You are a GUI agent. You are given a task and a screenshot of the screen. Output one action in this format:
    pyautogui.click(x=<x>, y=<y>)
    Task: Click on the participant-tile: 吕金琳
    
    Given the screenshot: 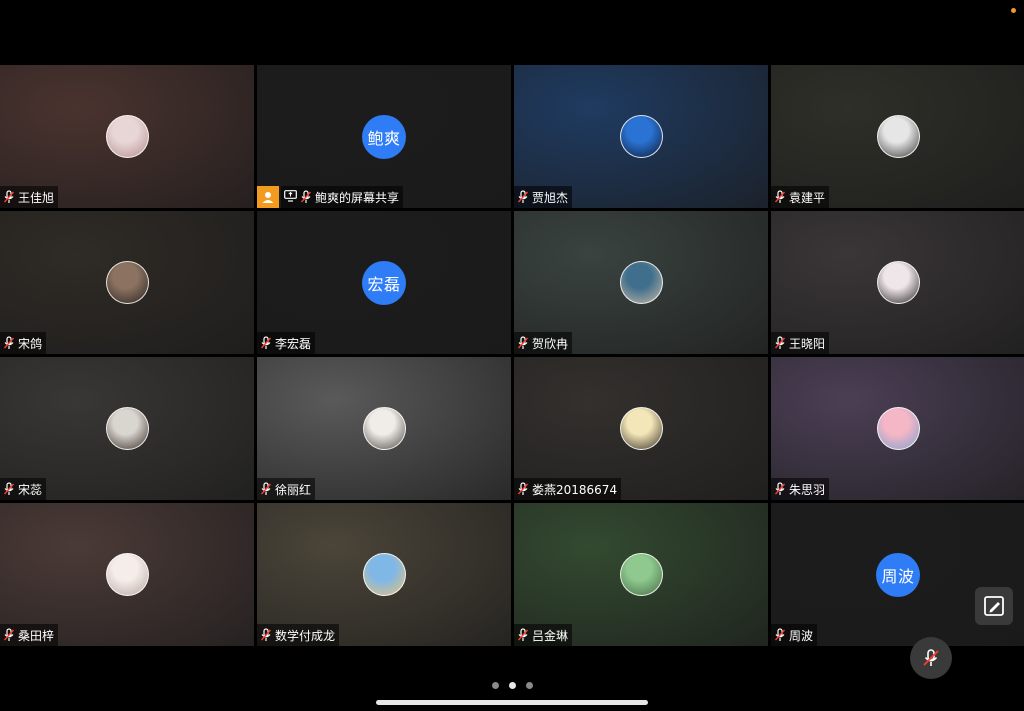 What is the action you would take?
    pyautogui.click(x=641, y=574)
    